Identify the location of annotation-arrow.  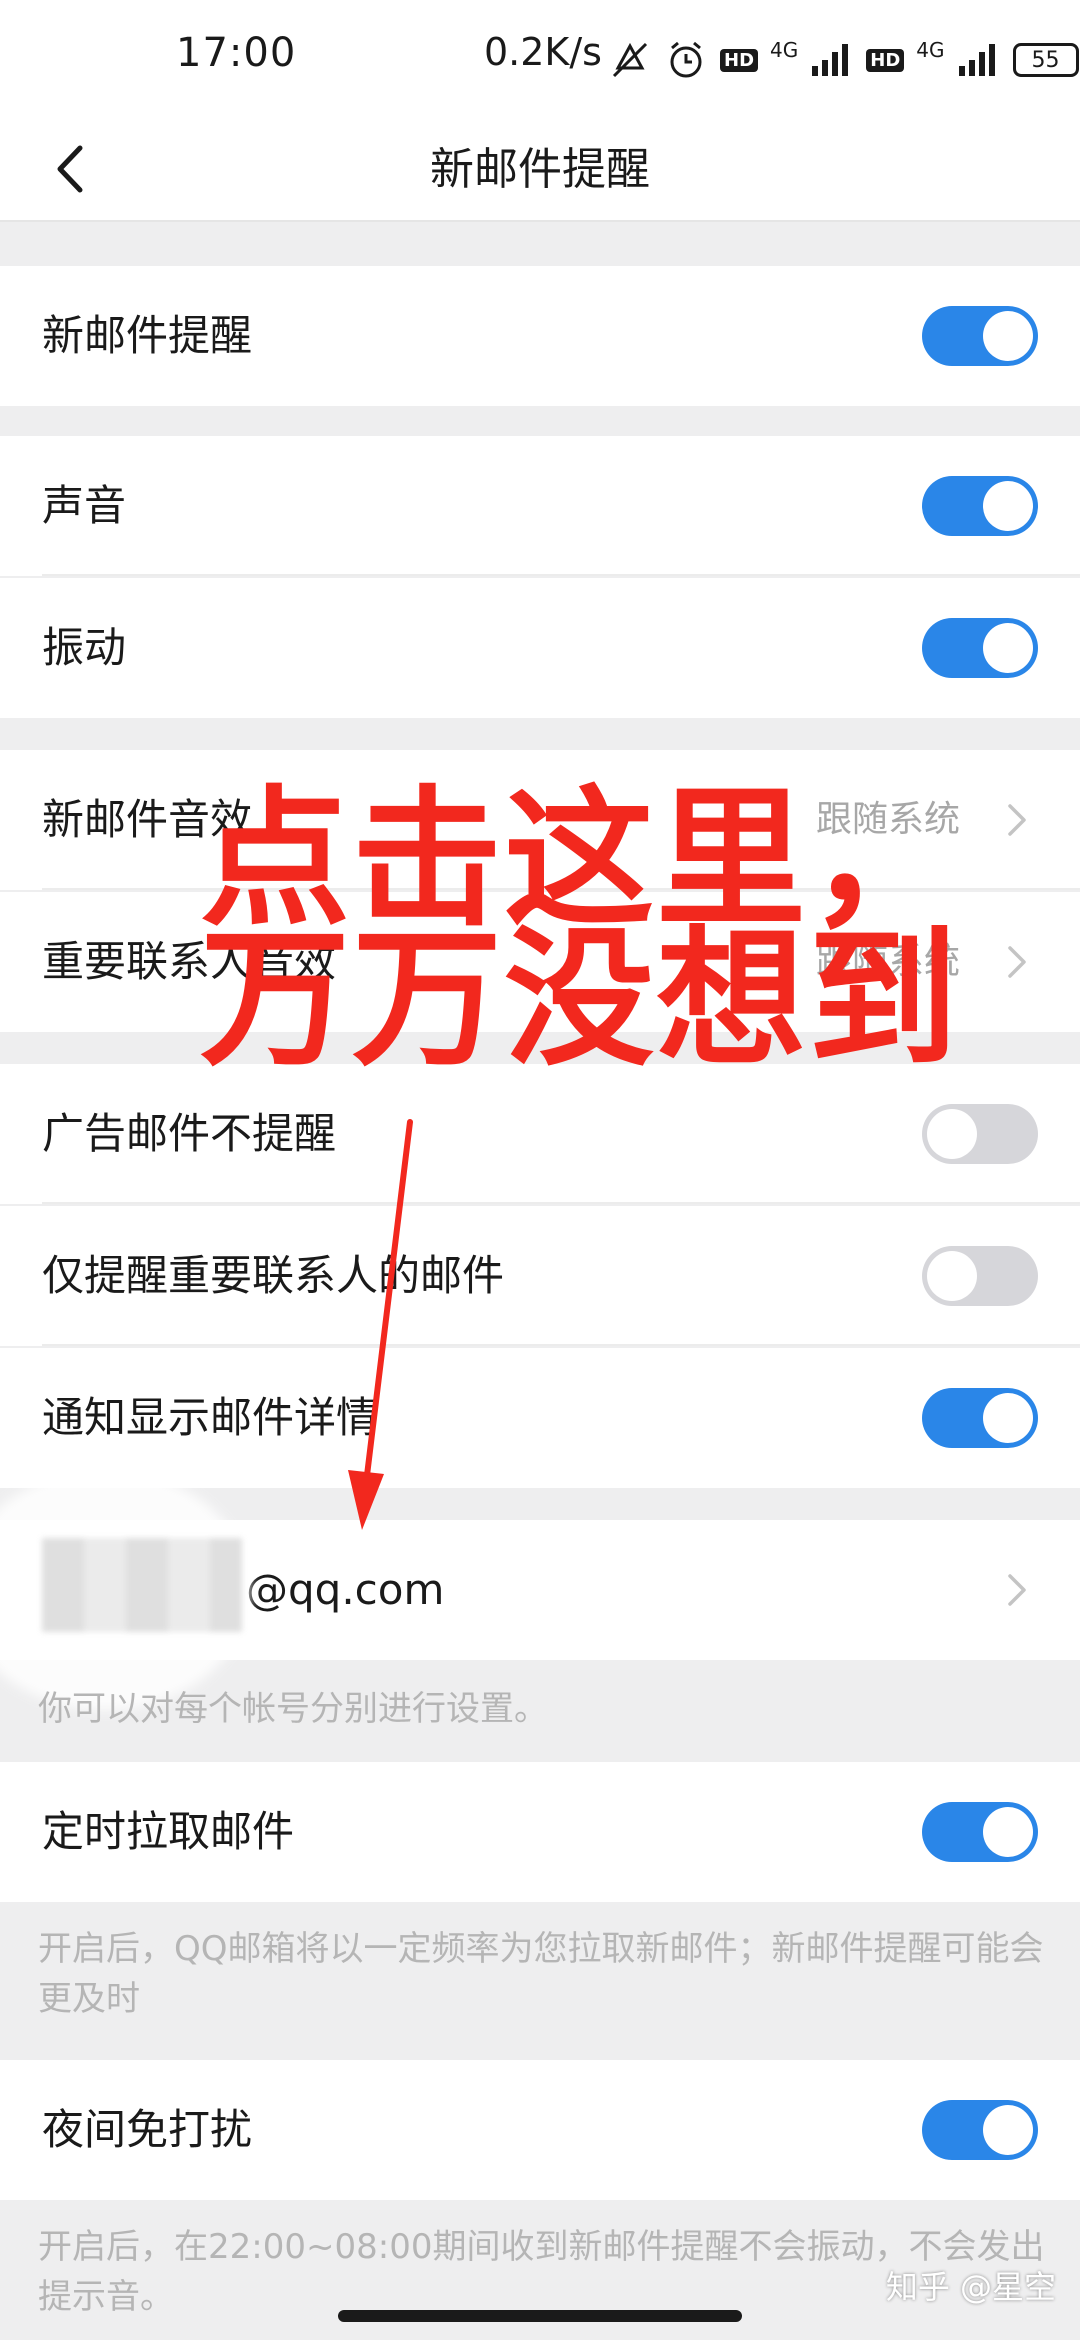
(380, 1324).